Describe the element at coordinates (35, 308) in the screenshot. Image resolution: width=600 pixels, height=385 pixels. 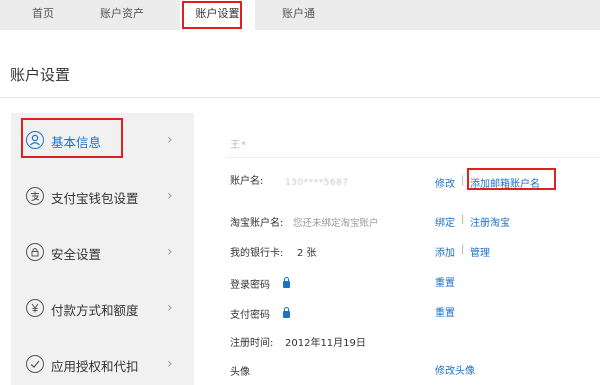
I see `yuan-icon` at that location.